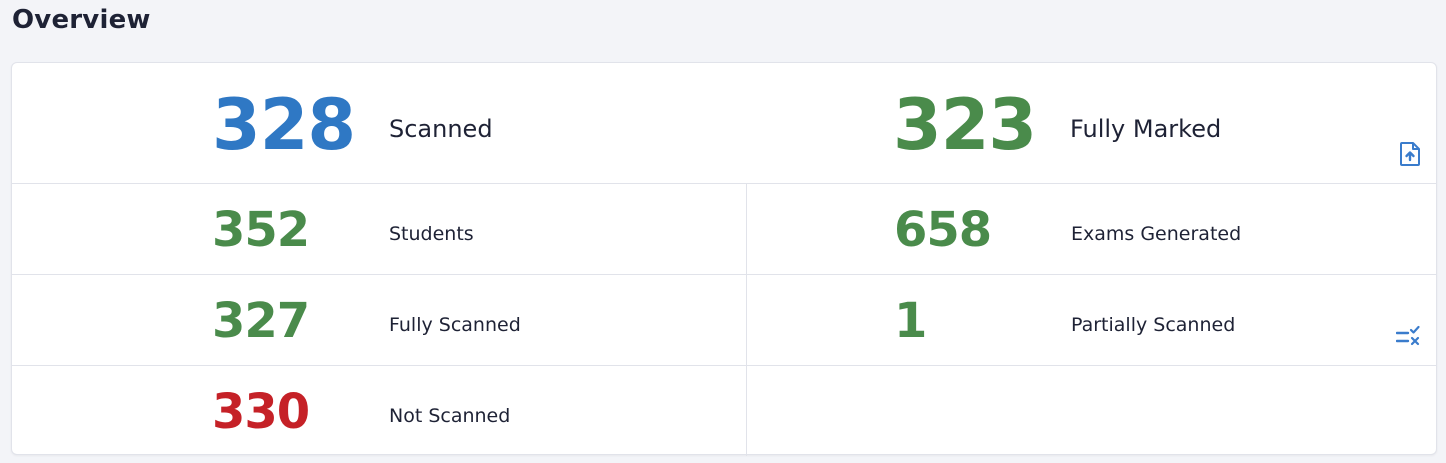  What do you see at coordinates (965, 125) in the screenshot?
I see `fully-marked-count: 323` at bounding box center [965, 125].